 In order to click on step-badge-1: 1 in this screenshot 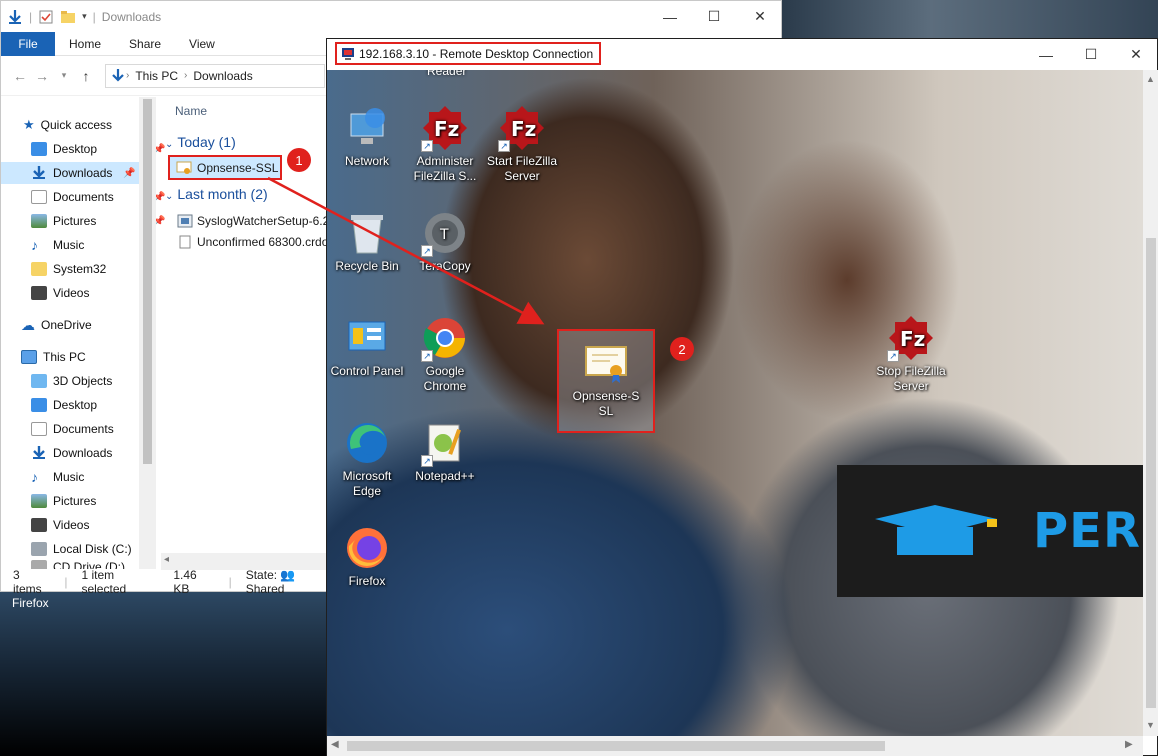, I will do `click(299, 160)`.